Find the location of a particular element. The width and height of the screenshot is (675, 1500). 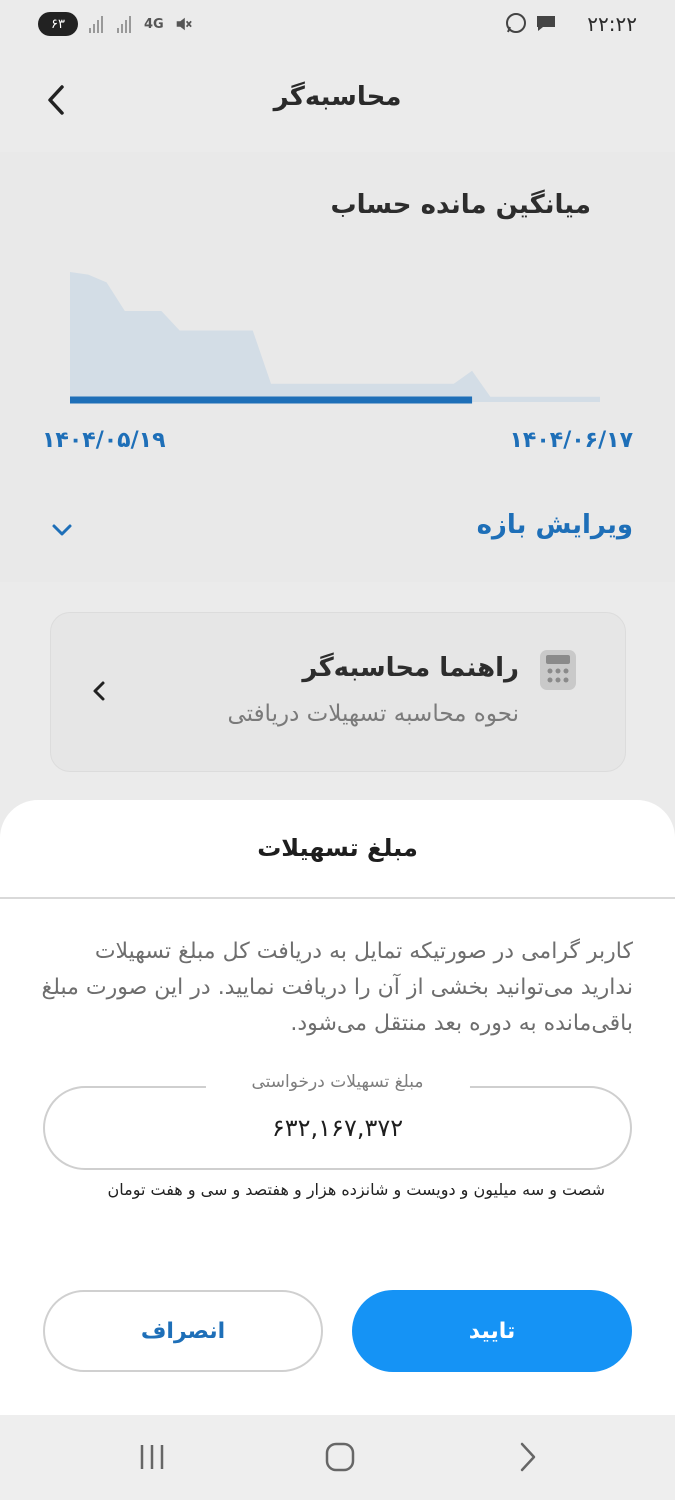

status-bar: ۶۳ 4G ۲۲:۲۲ is located at coordinates (337, 25).